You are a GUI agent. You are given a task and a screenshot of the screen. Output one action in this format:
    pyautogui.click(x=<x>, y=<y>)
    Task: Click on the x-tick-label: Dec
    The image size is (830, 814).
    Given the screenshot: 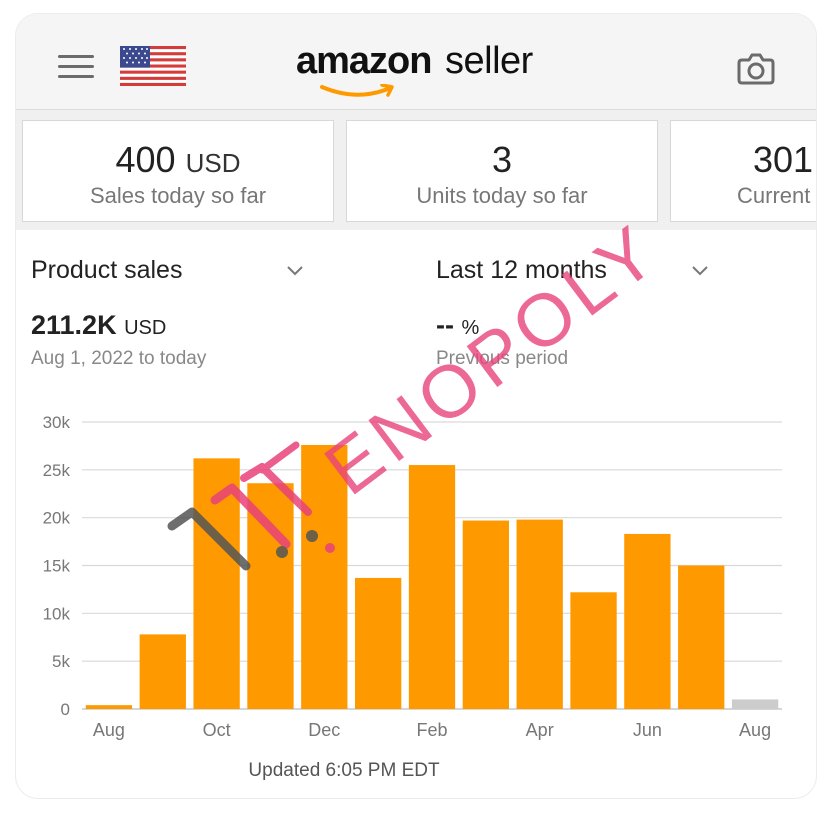 What is the action you would take?
    pyautogui.click(x=324, y=730)
    